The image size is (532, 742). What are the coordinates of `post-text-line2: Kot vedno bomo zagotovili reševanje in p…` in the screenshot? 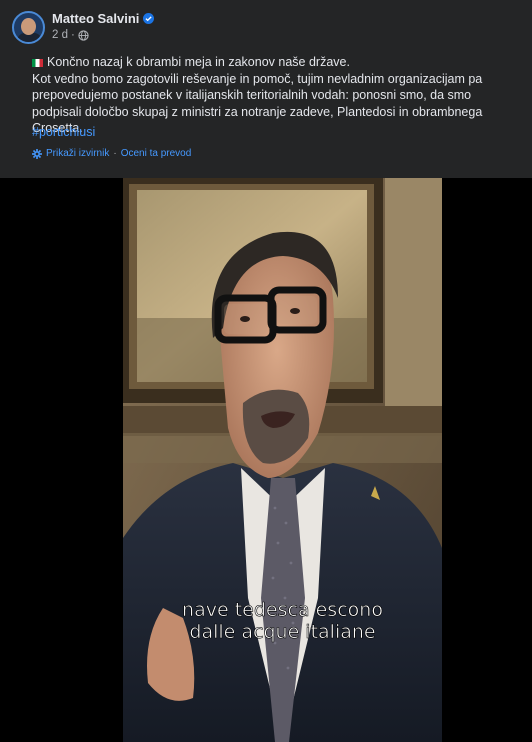 It's located at (257, 103).